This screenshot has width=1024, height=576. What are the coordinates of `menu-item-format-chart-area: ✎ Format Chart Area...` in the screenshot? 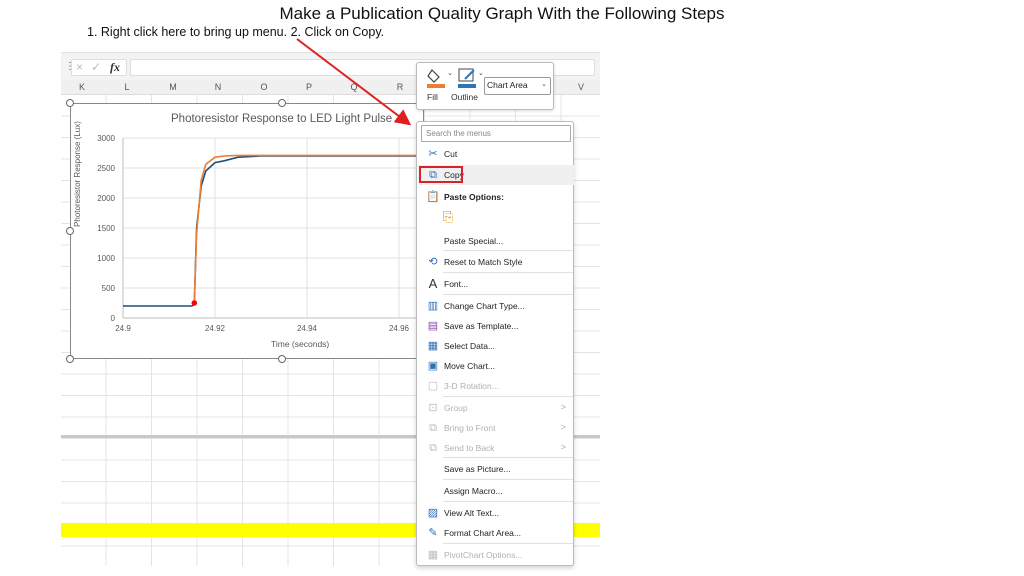 It's located at (496, 533).